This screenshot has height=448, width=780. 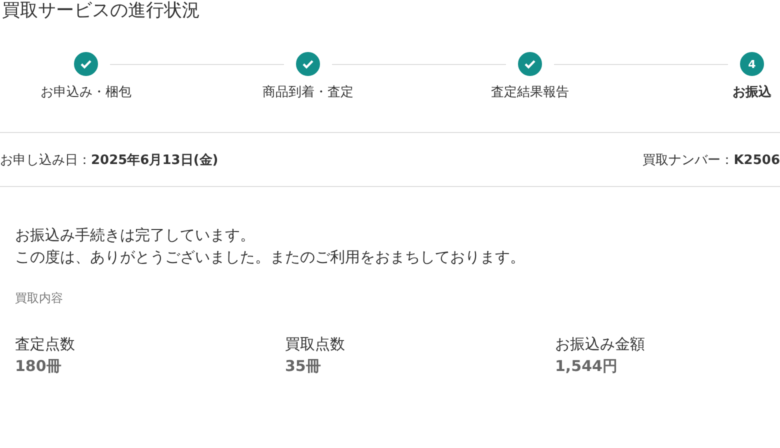 What do you see at coordinates (109, 160) in the screenshot?
I see `application-date: お申し込み日：2025年6月13日(金)` at bounding box center [109, 160].